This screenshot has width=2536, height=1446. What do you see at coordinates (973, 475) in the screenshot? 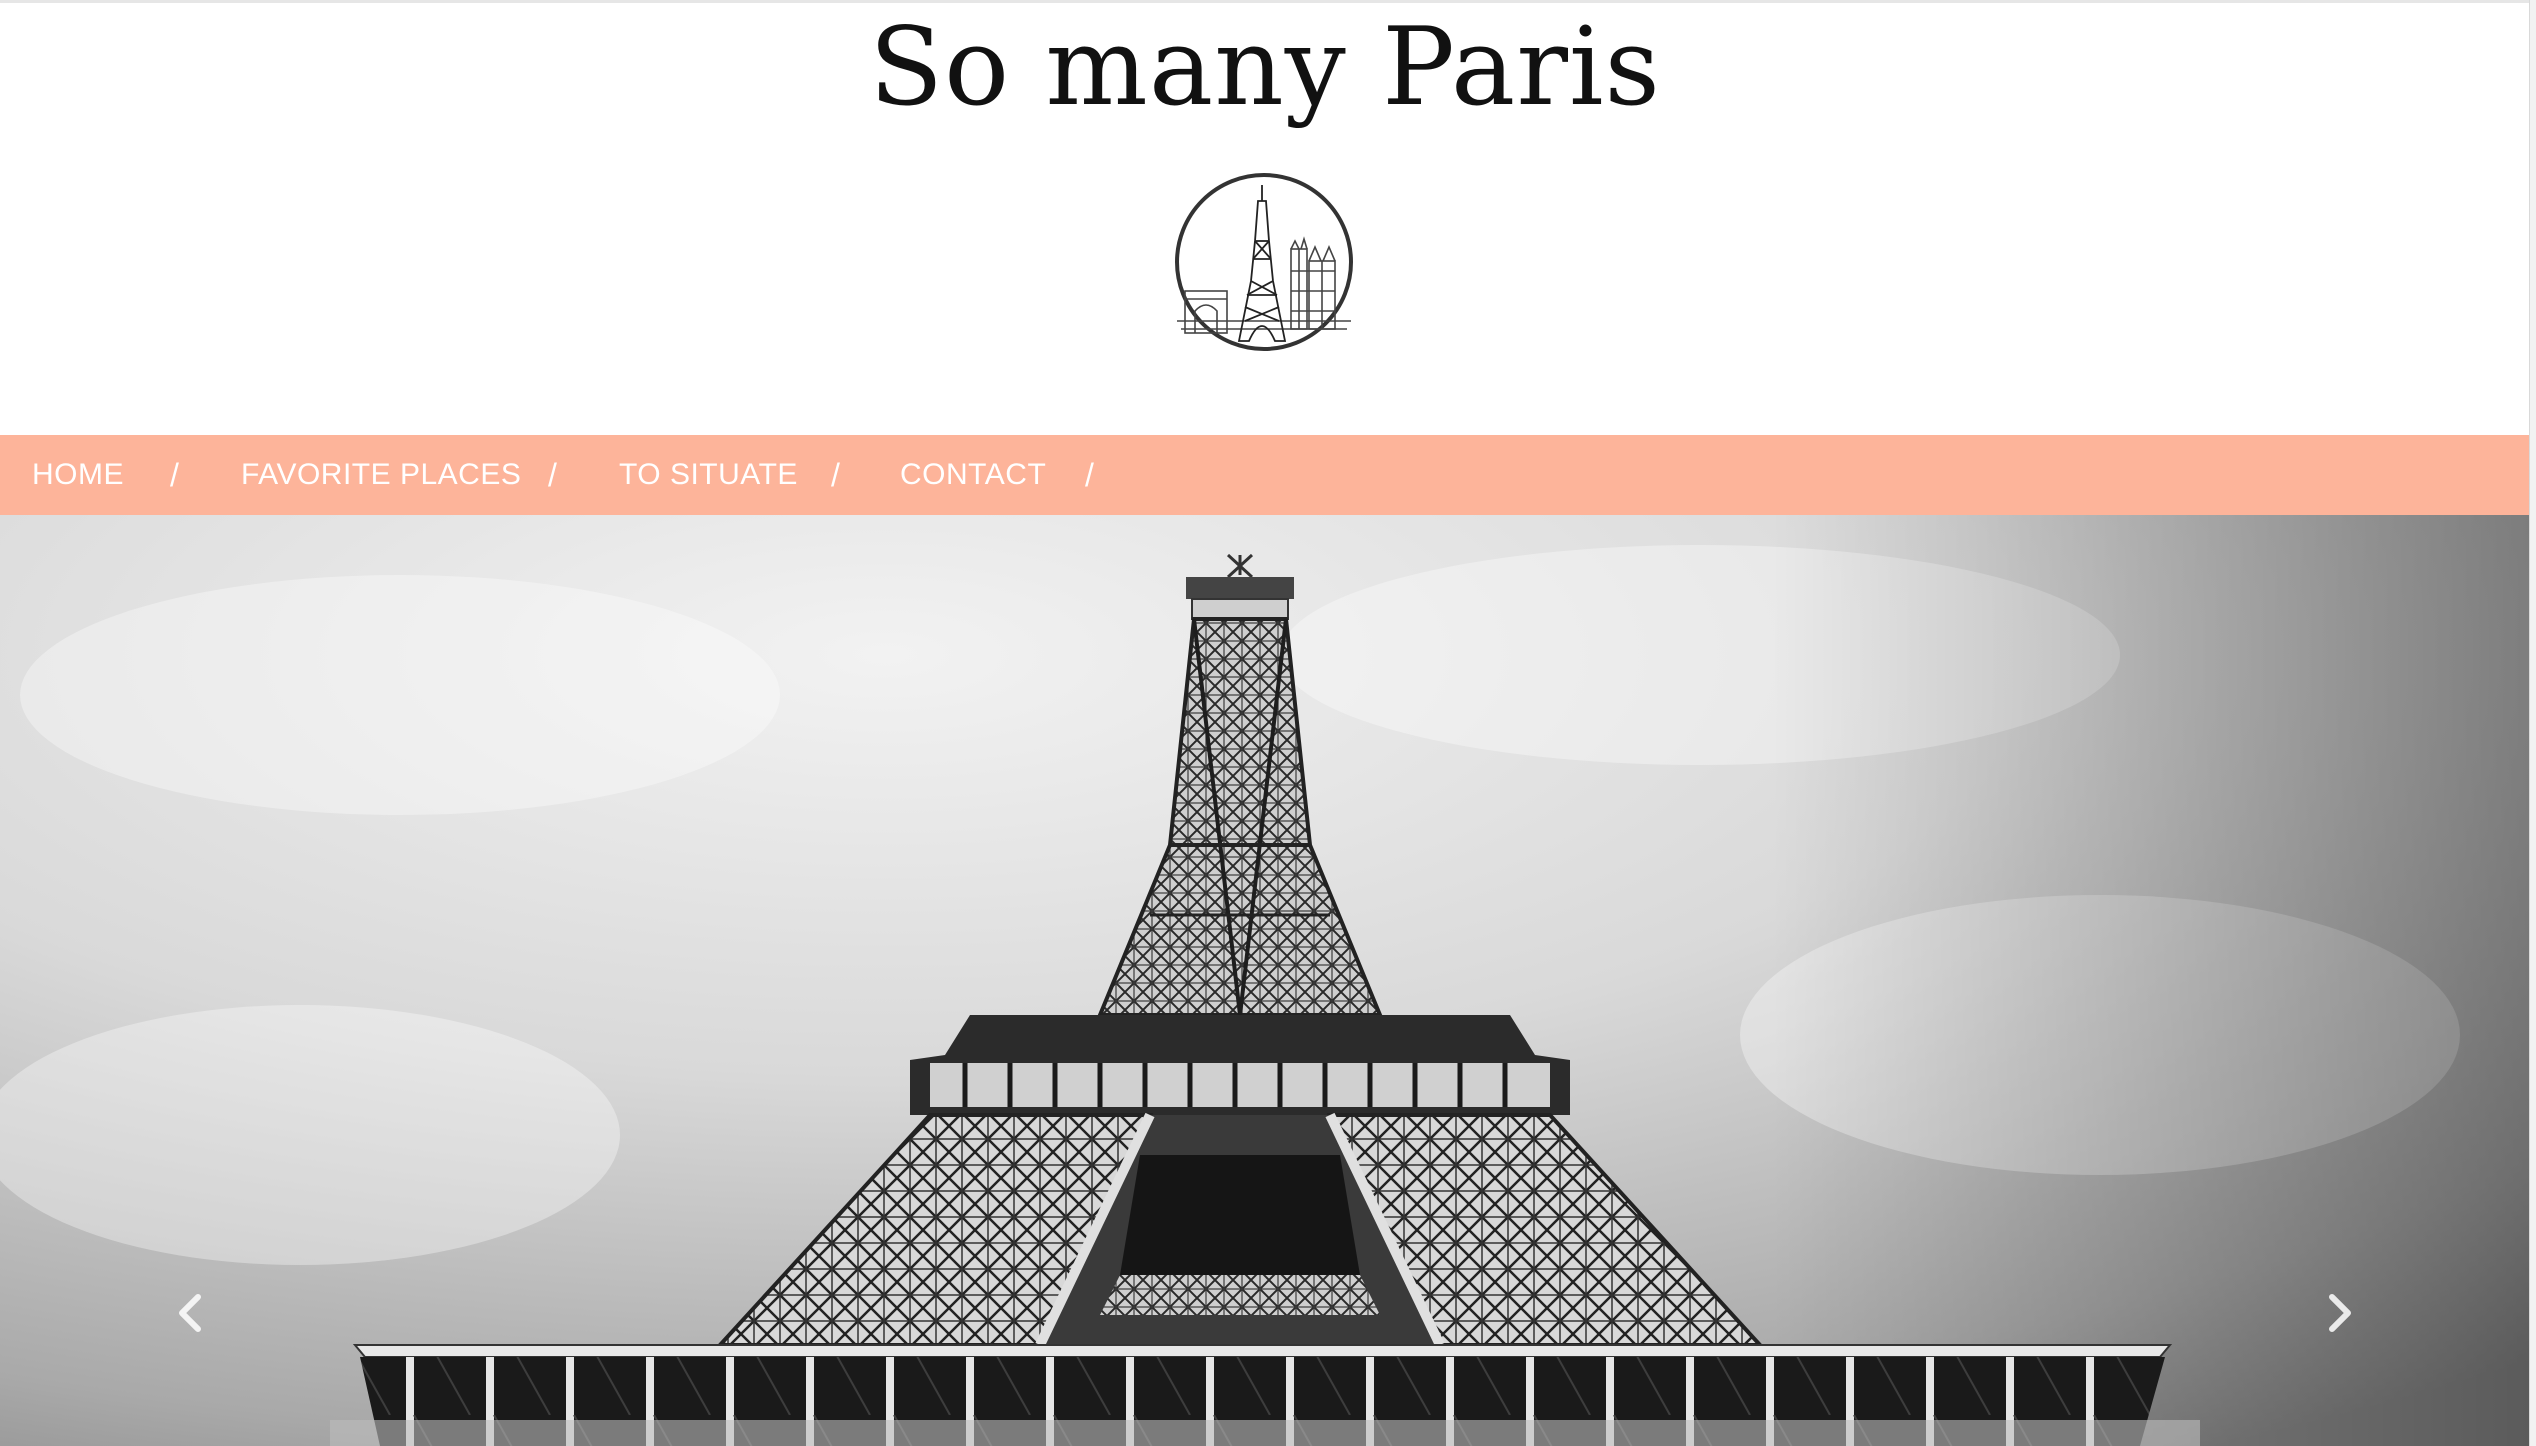
I see `nav-item-contact: CONTACT` at bounding box center [973, 475].